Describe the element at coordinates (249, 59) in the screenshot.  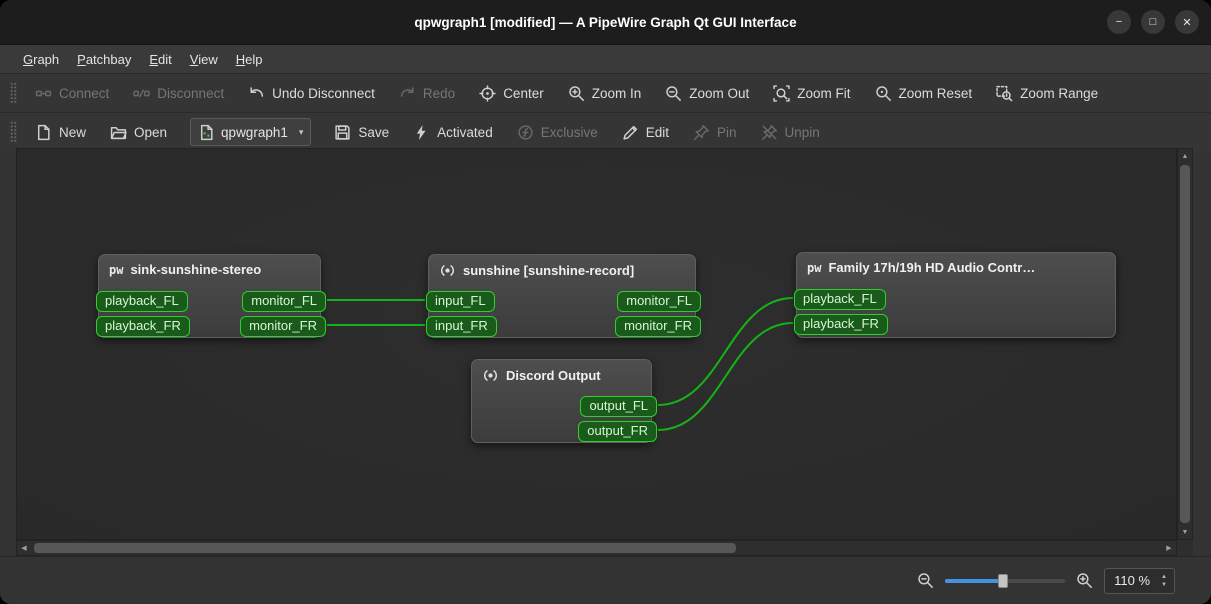
I see `menu-help: Help` at that location.